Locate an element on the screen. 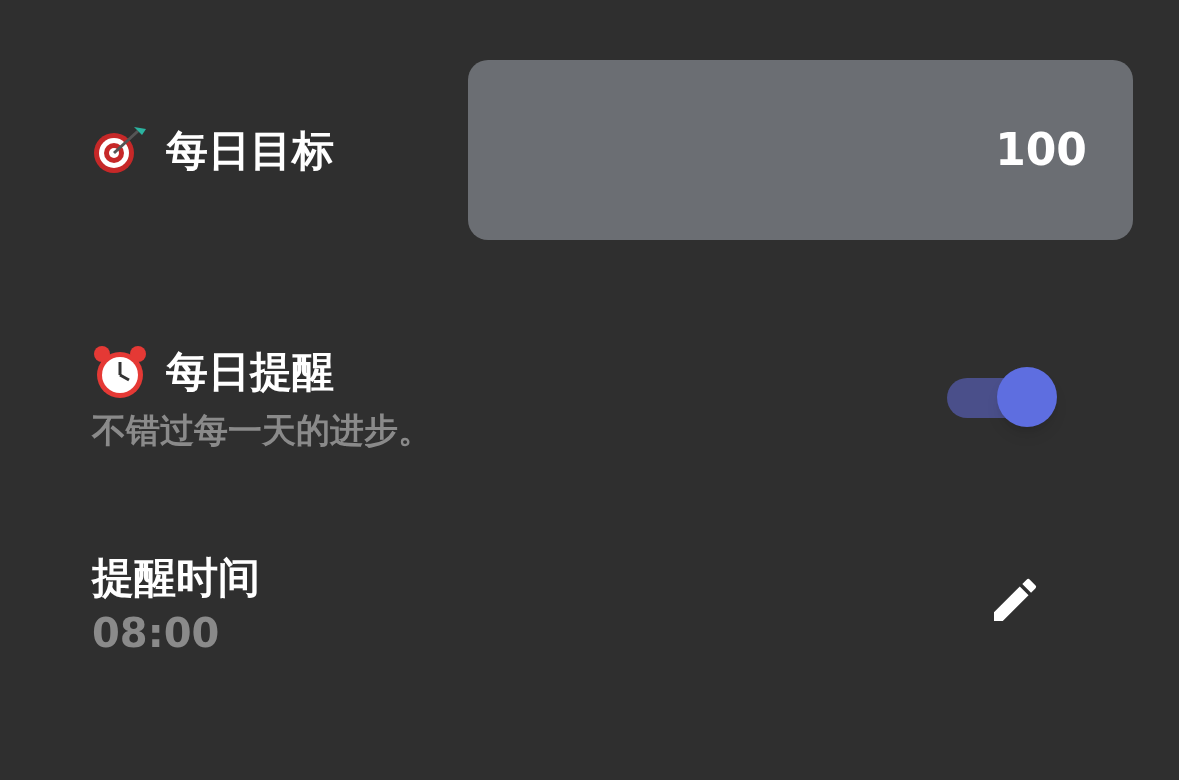  alarm-clock-icon is located at coordinates (120, 371).